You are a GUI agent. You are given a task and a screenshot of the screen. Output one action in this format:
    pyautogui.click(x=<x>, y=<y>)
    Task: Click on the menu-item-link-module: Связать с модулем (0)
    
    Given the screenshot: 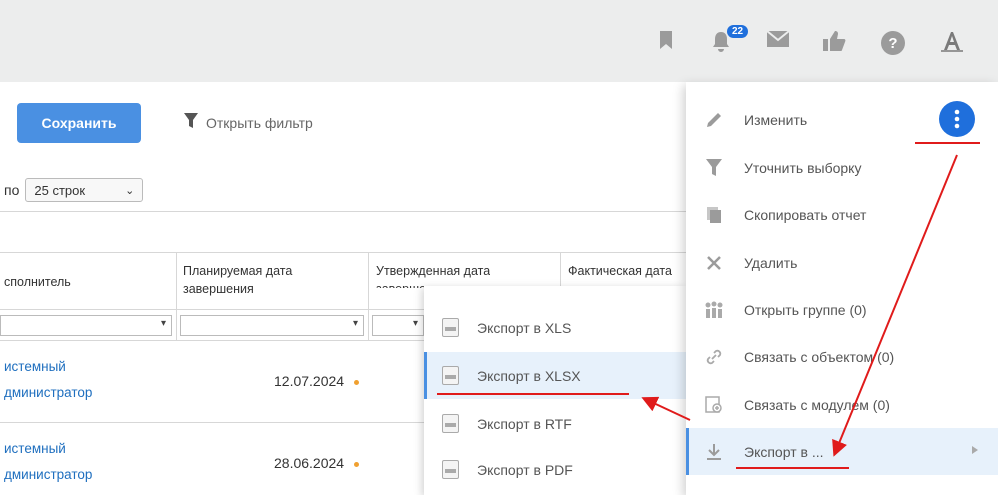 What is the action you would take?
    pyautogui.click(x=842, y=404)
    